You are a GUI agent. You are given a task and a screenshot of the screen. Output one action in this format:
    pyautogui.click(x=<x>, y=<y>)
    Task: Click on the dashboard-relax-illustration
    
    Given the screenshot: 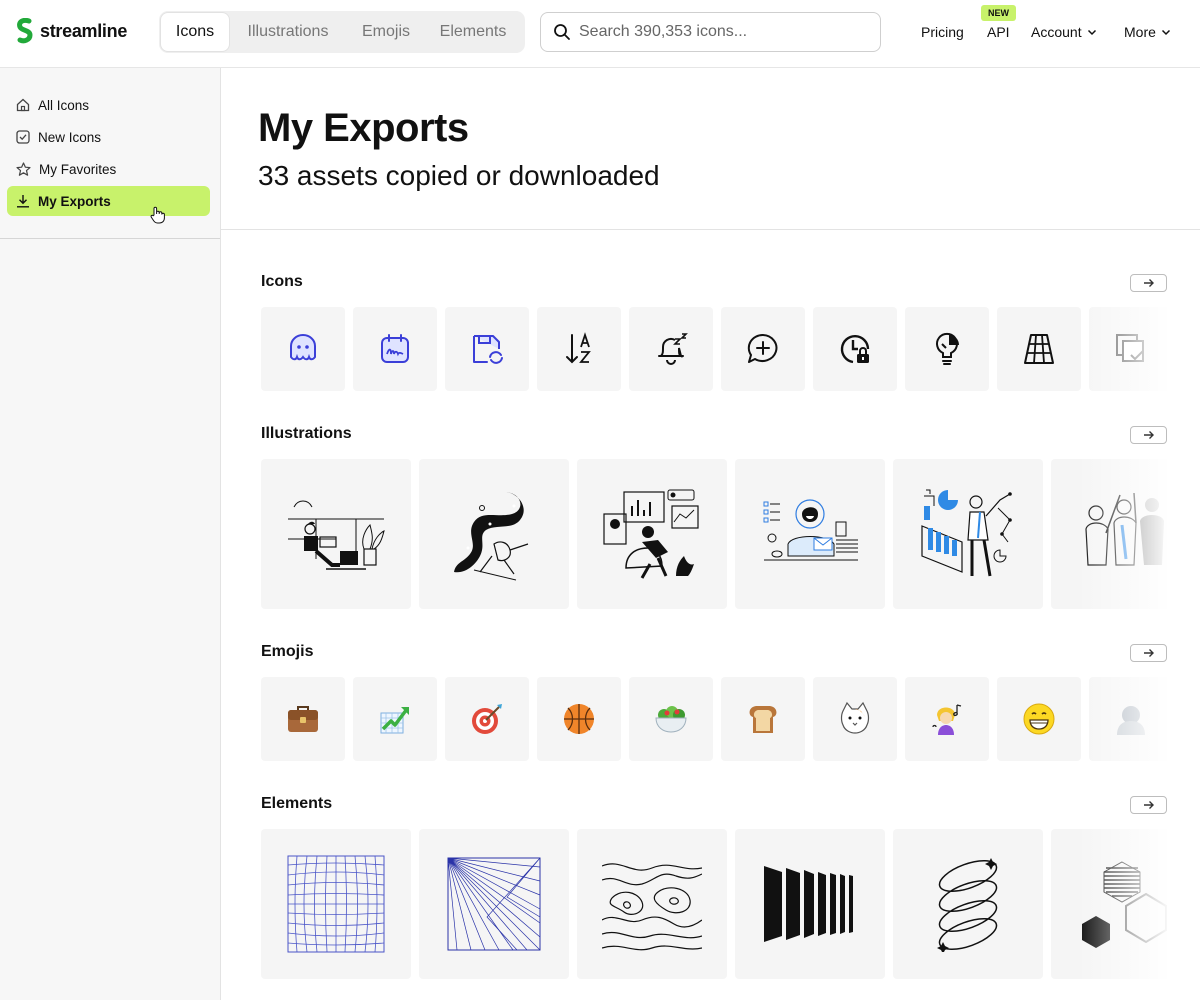 What is the action you would take?
    pyautogui.click(x=651, y=534)
    